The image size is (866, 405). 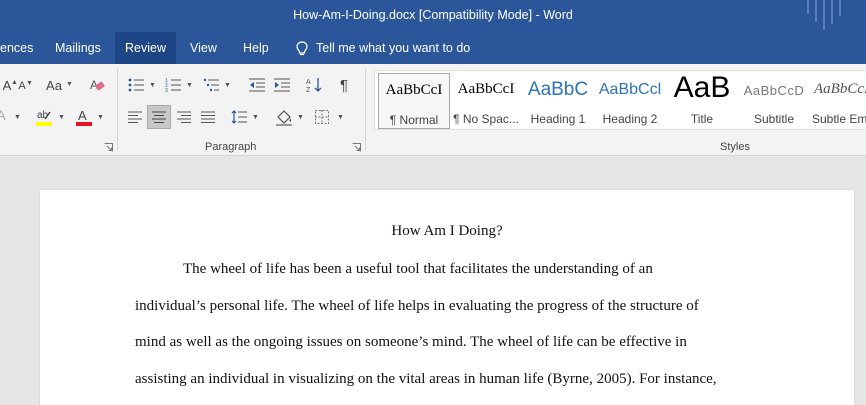 I want to click on style-normal-label: ¶ Normal, so click(x=414, y=120).